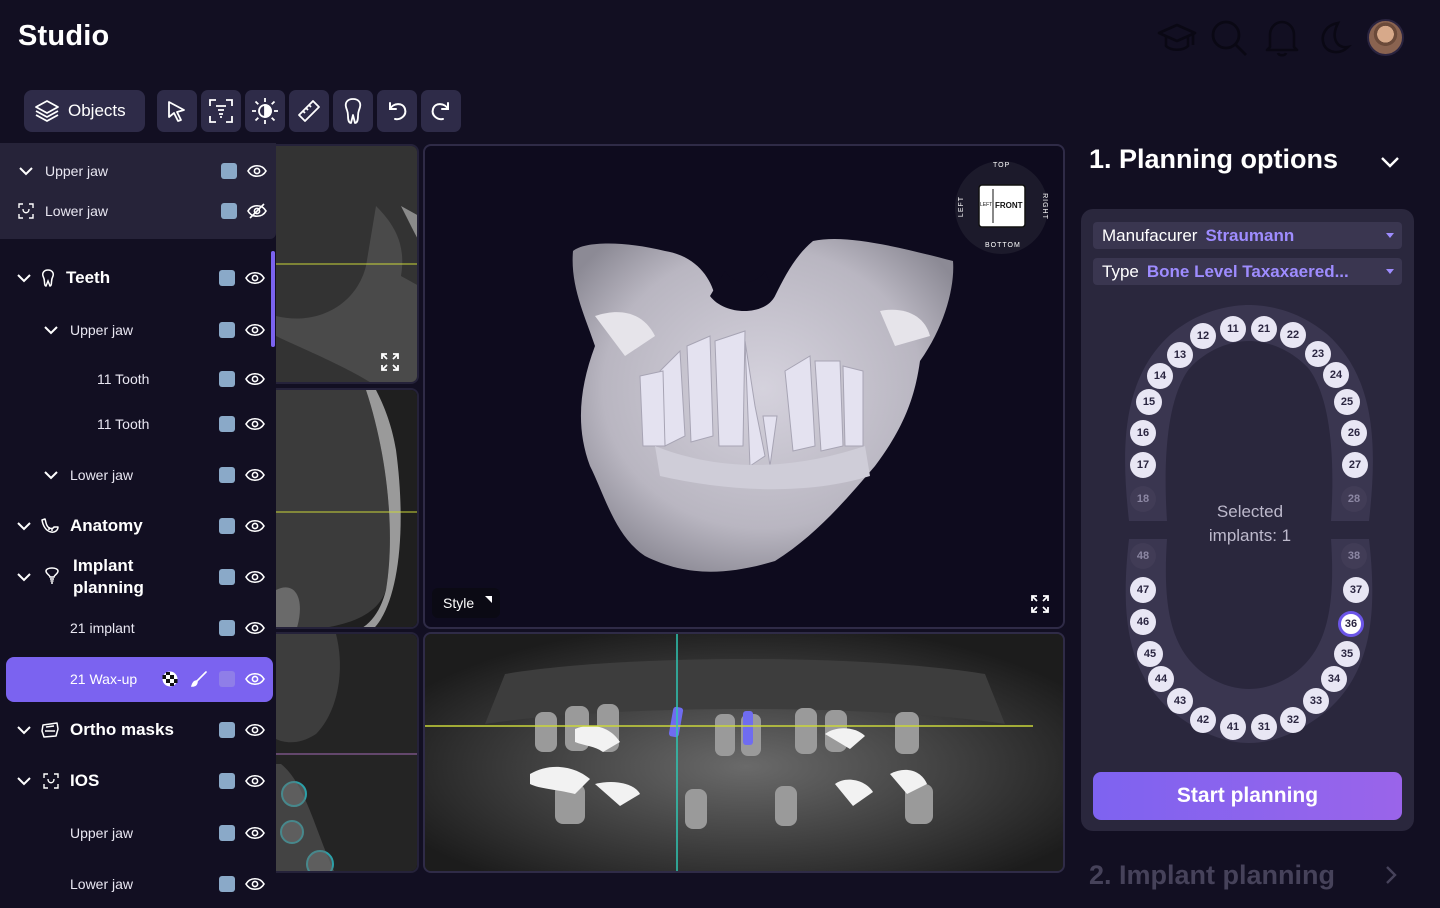 This screenshot has height=908, width=1440. What do you see at coordinates (1333, 38) in the screenshot?
I see `moon-icon` at bounding box center [1333, 38].